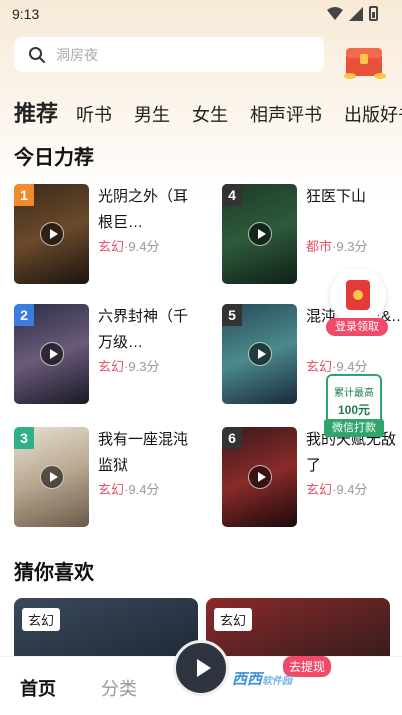  Describe the element at coordinates (335, 13) in the screenshot. I see `wifi-icon` at that location.